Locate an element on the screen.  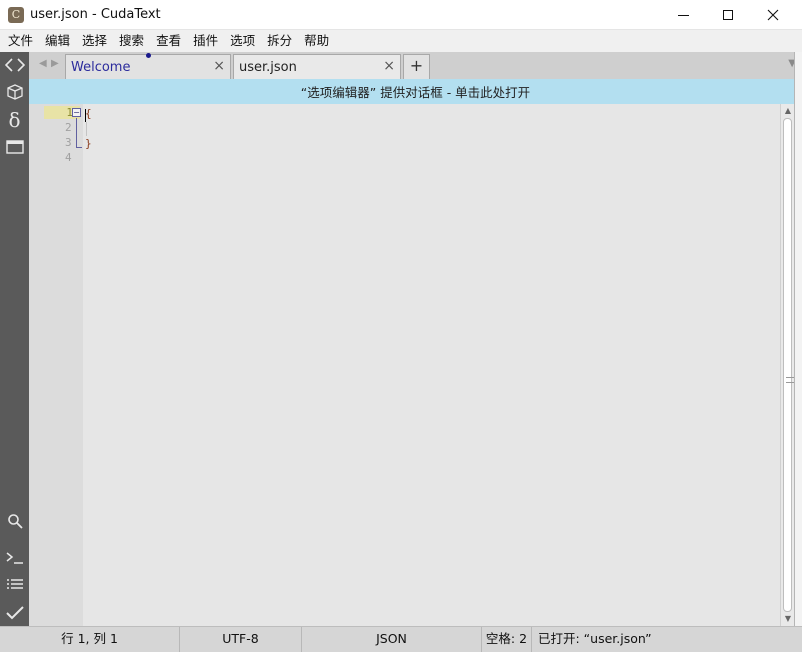
tab-scroll-right-icon: ▶ is located at coordinates (55, 63).